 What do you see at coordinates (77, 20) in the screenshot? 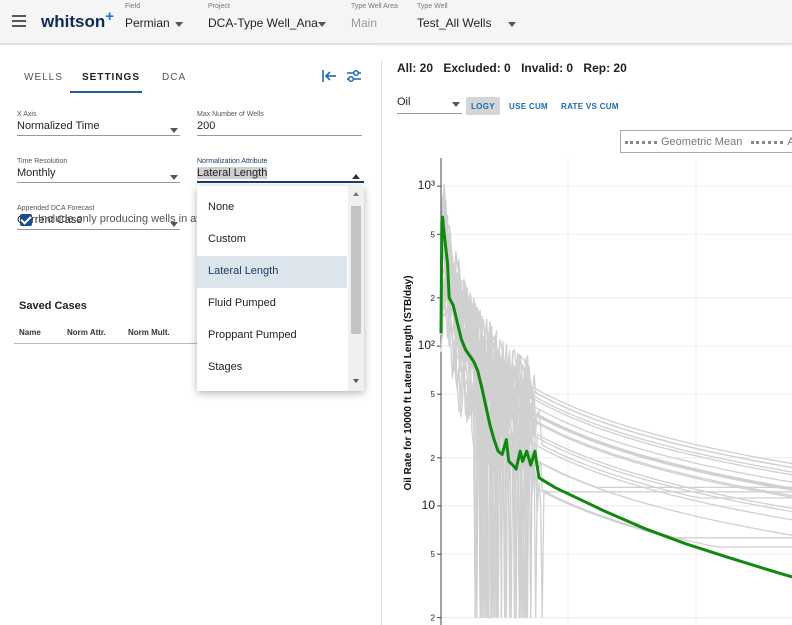
I see `logo: whitson+` at bounding box center [77, 20].